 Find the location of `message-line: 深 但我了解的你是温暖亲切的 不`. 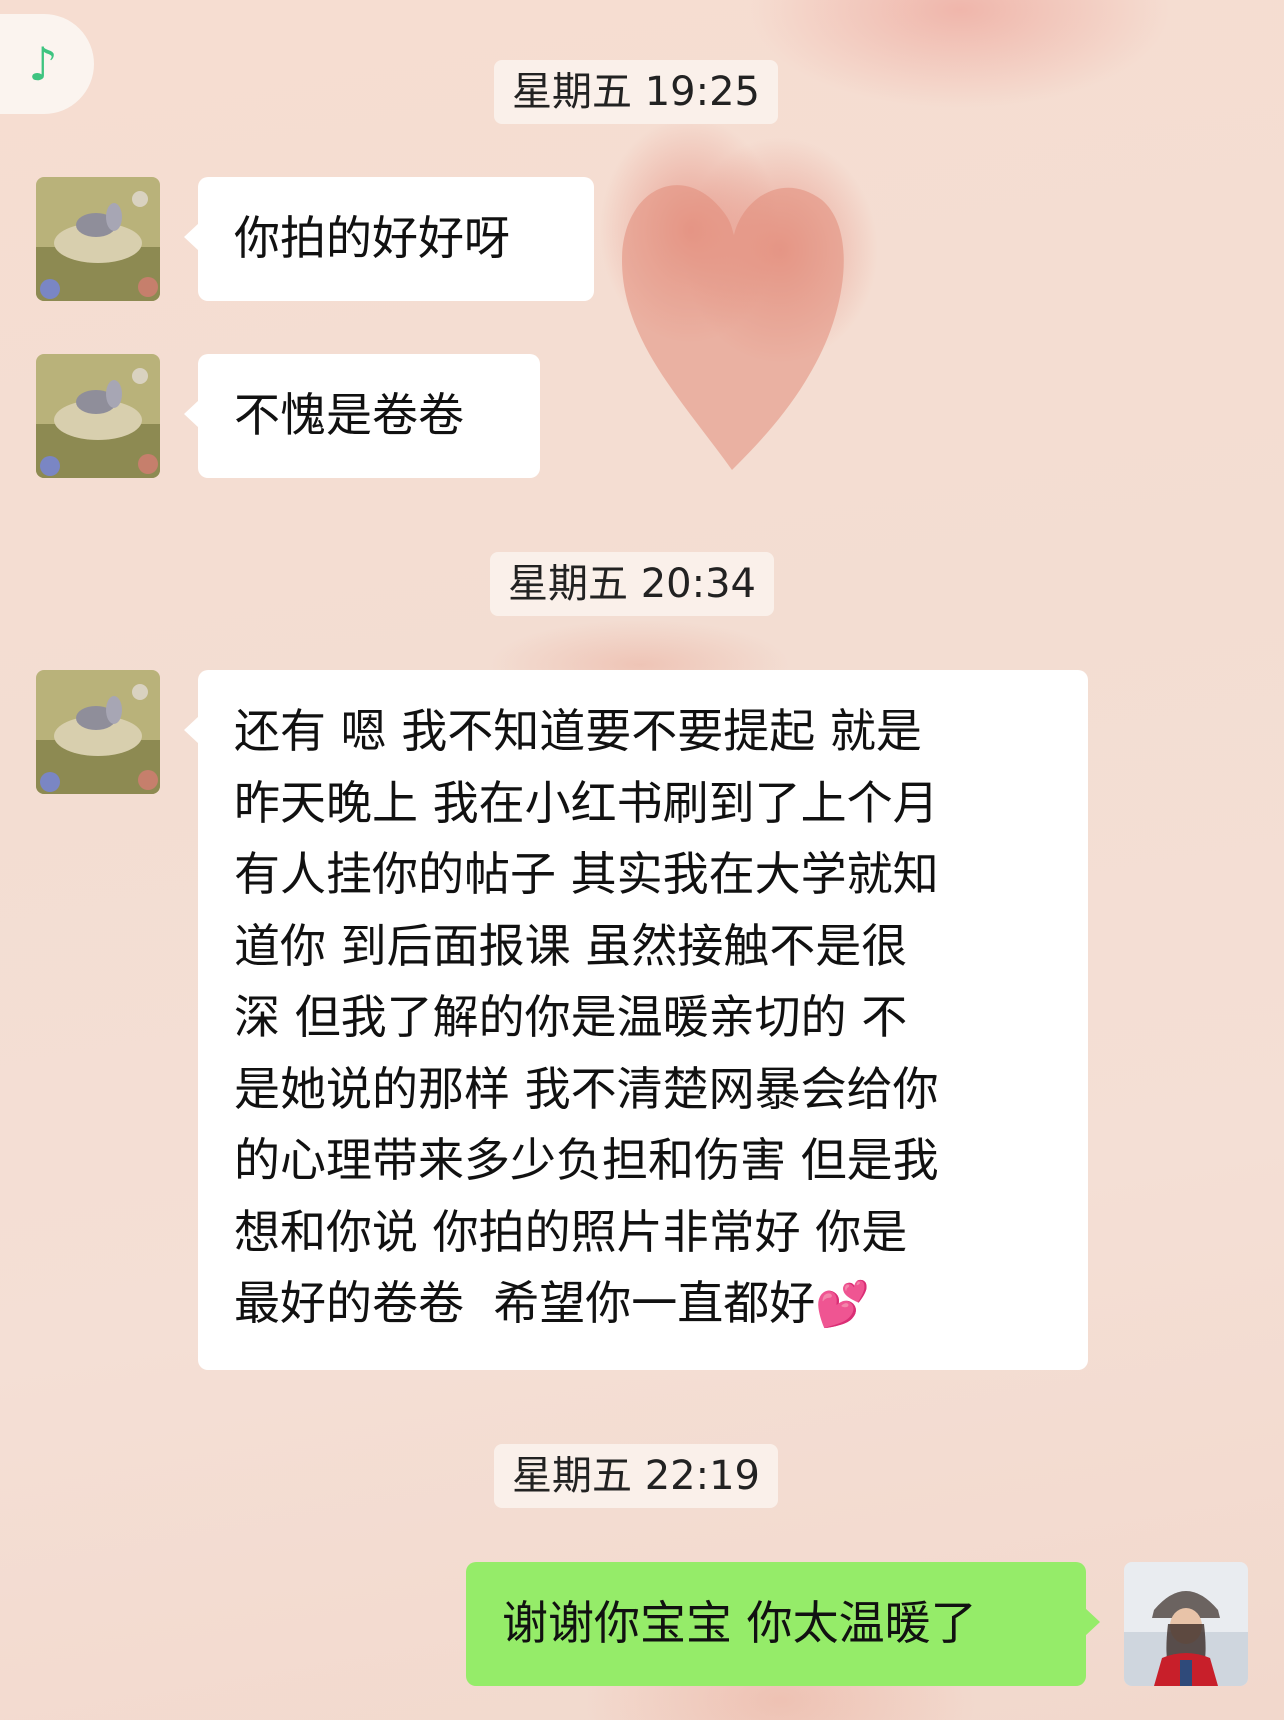

message-line: 深 但我了解的你是温暖亲切的 不 is located at coordinates (571, 1017).